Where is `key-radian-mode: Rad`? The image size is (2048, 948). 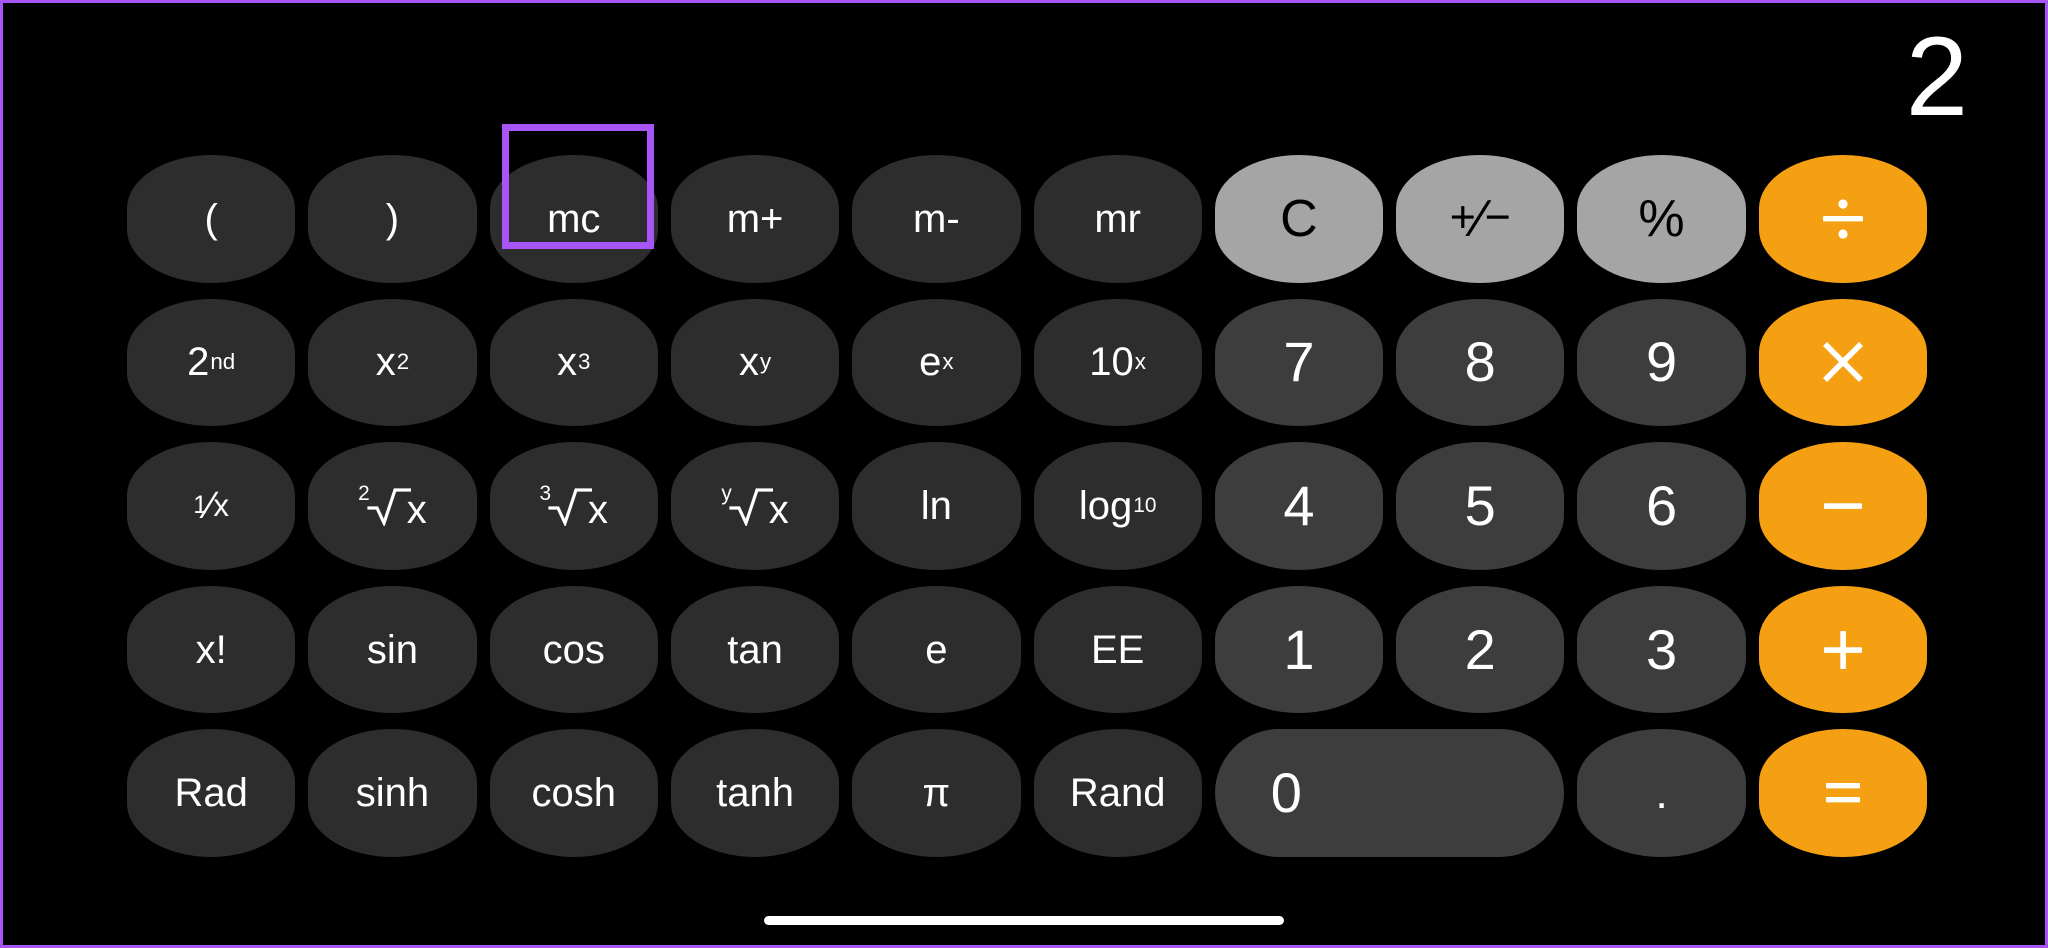 key-radian-mode: Rad is located at coordinates (211, 793).